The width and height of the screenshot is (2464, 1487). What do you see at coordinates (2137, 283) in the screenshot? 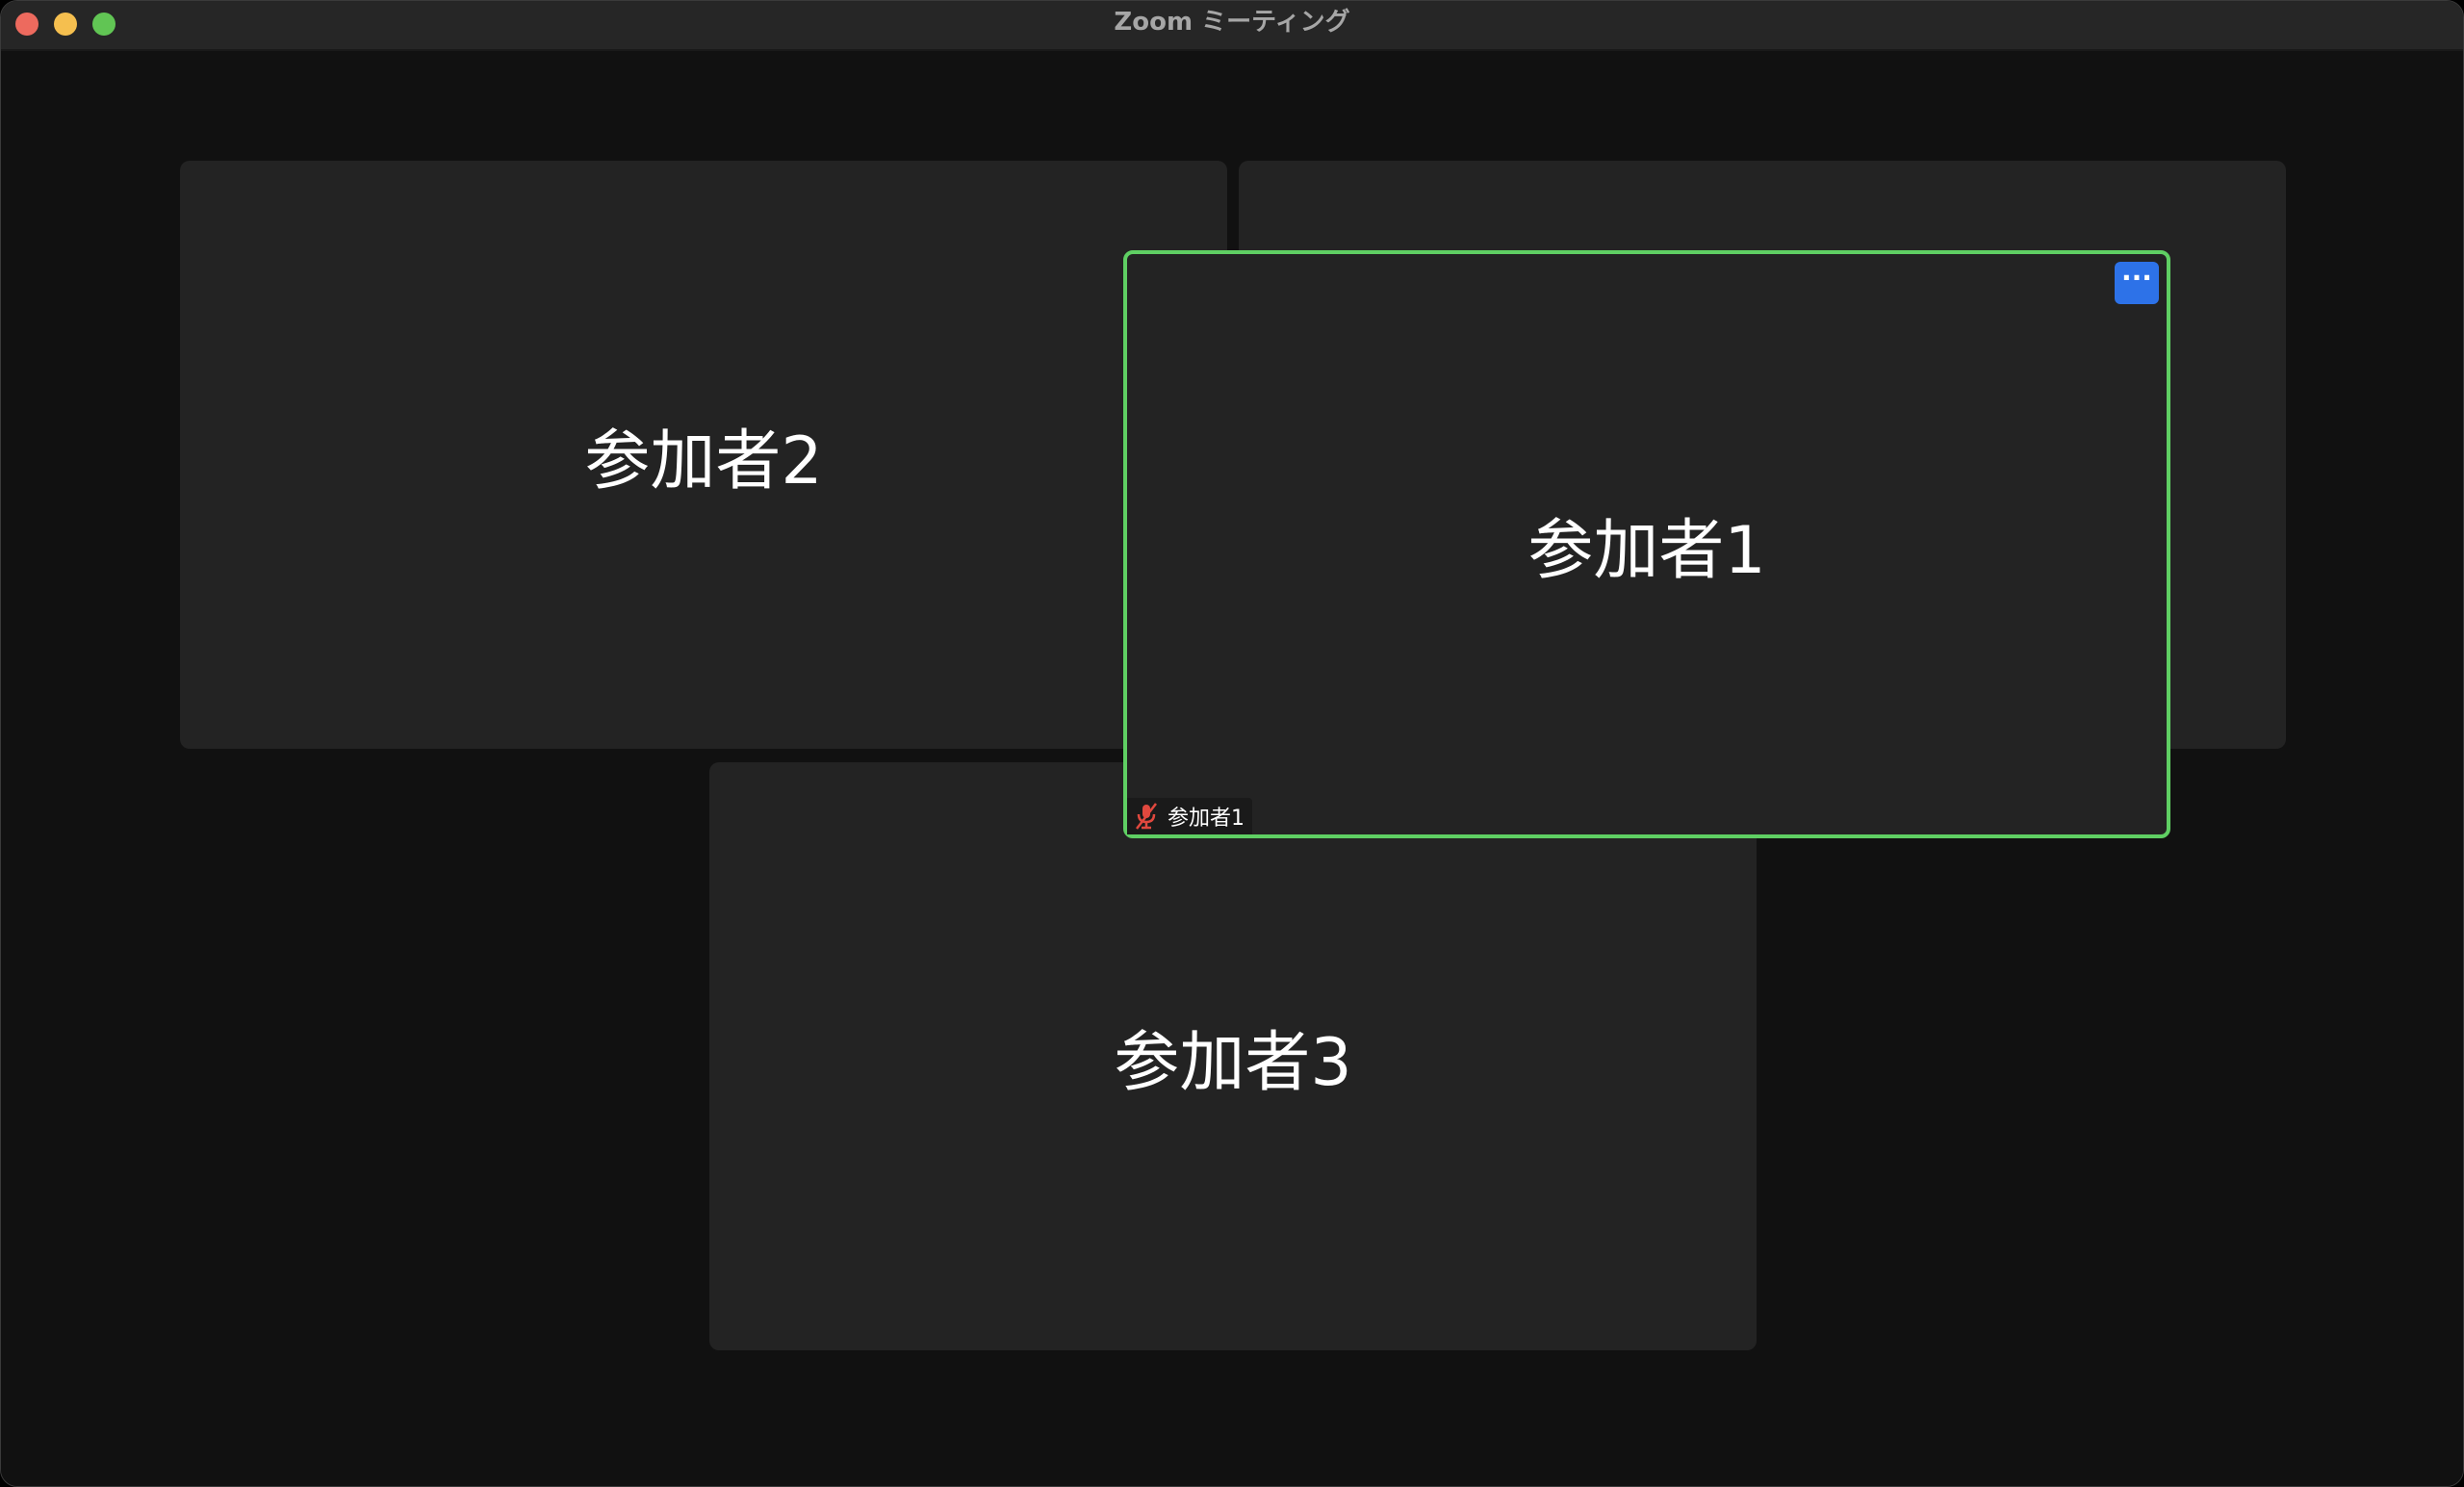
I see `more-options-button: ···` at bounding box center [2137, 283].